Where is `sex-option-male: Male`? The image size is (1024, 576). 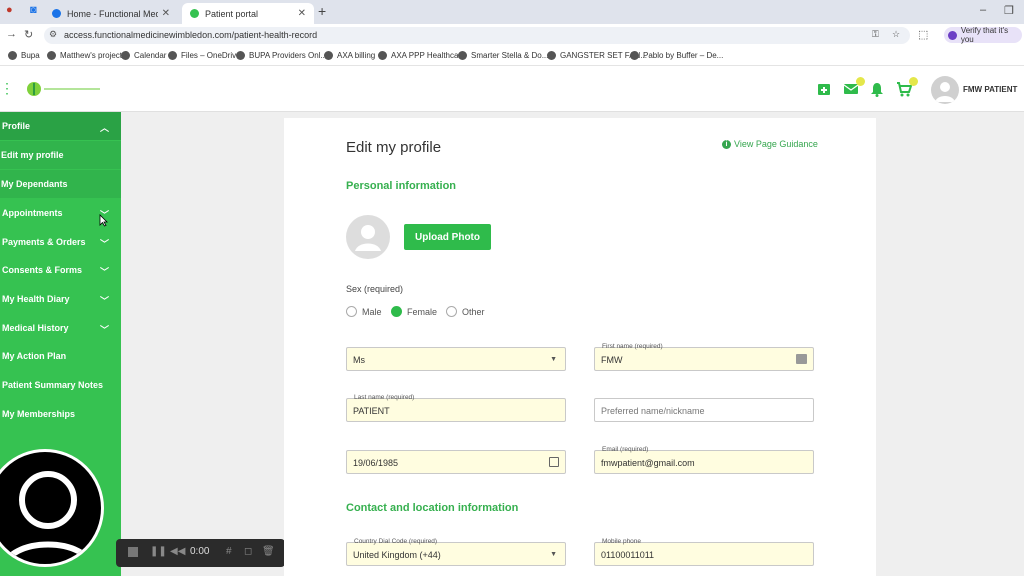
sex-option-male: Male is located at coordinates (364, 311).